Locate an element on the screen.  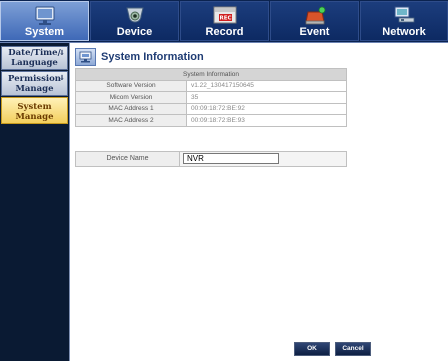
tab-system: System is located at coordinates (44, 21).